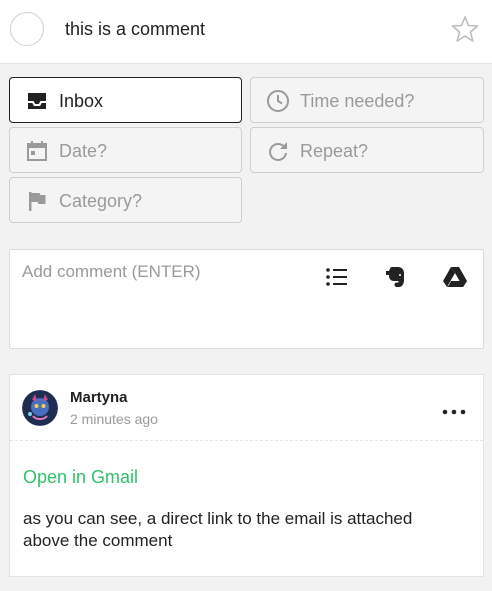 The width and height of the screenshot is (492, 591). What do you see at coordinates (334, 151) in the screenshot?
I see `repeat-label: Repeat?` at bounding box center [334, 151].